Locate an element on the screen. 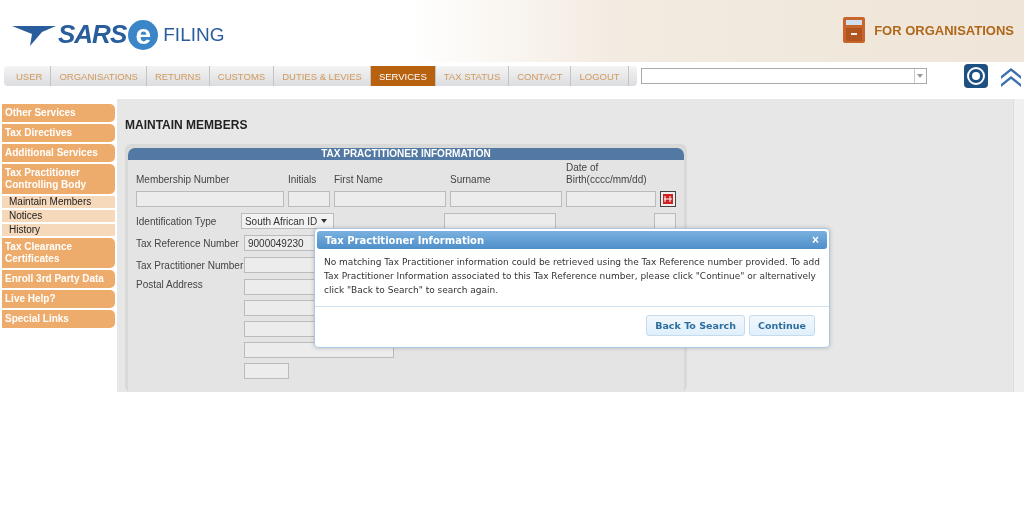 The width and height of the screenshot is (1024, 527). field-label: Surname is located at coordinates (471, 180).